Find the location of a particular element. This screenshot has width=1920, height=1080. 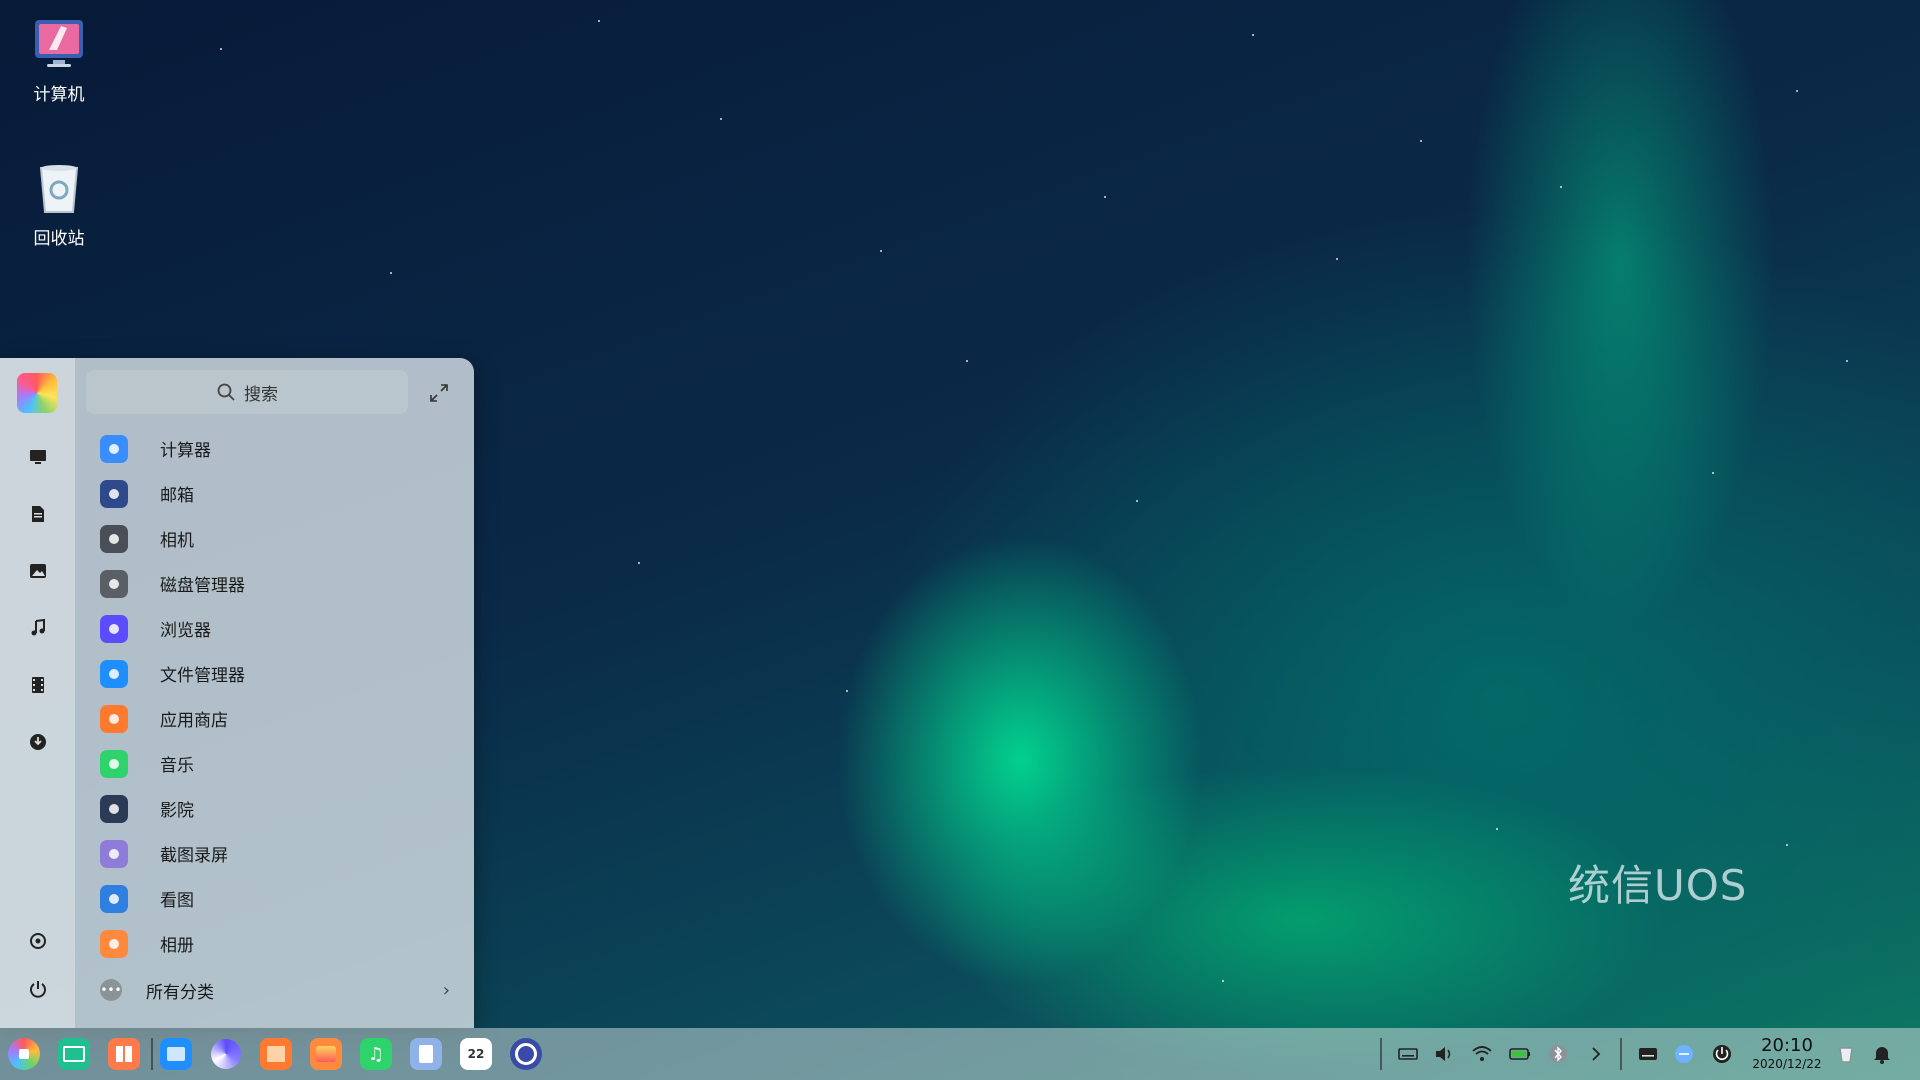

taskbar-show-desktop is located at coordinates (74, 1054).